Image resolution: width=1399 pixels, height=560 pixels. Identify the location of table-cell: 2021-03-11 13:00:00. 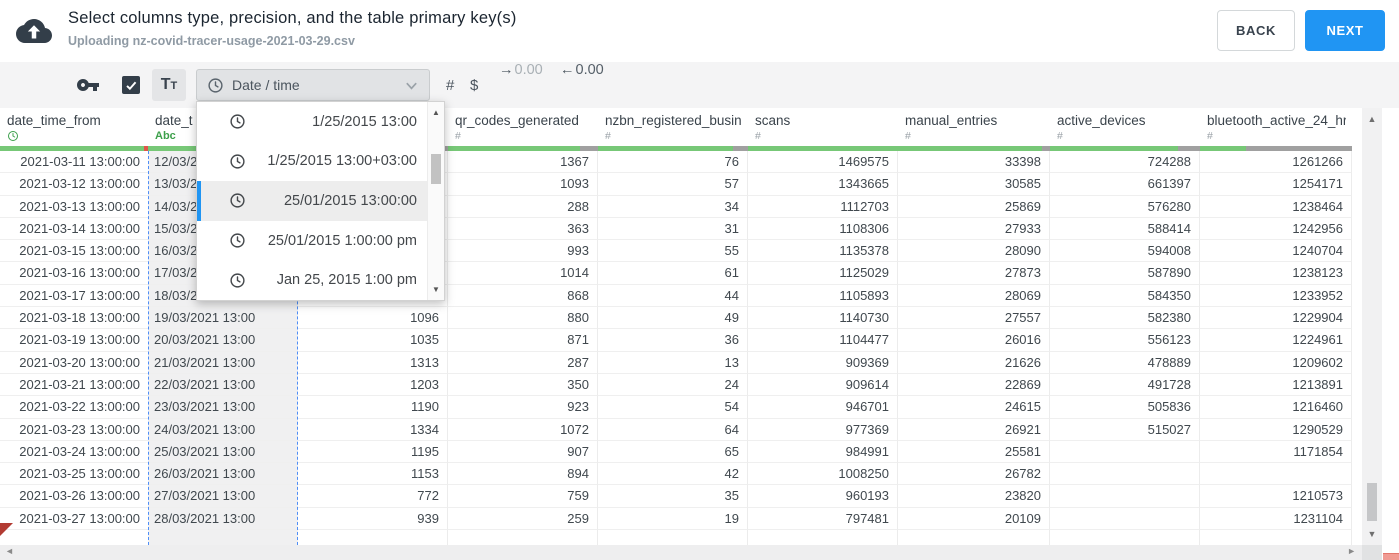
(74, 162).